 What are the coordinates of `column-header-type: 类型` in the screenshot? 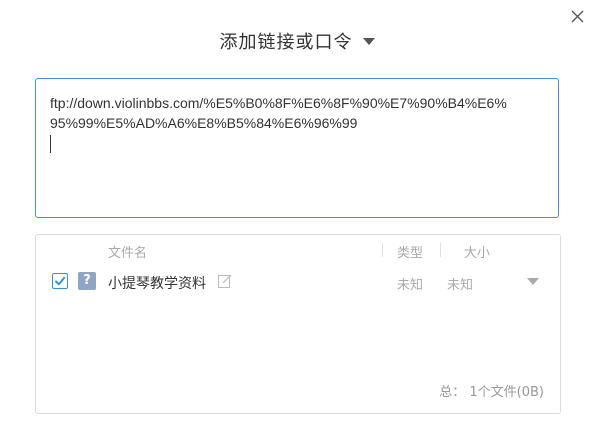 It's located at (410, 253).